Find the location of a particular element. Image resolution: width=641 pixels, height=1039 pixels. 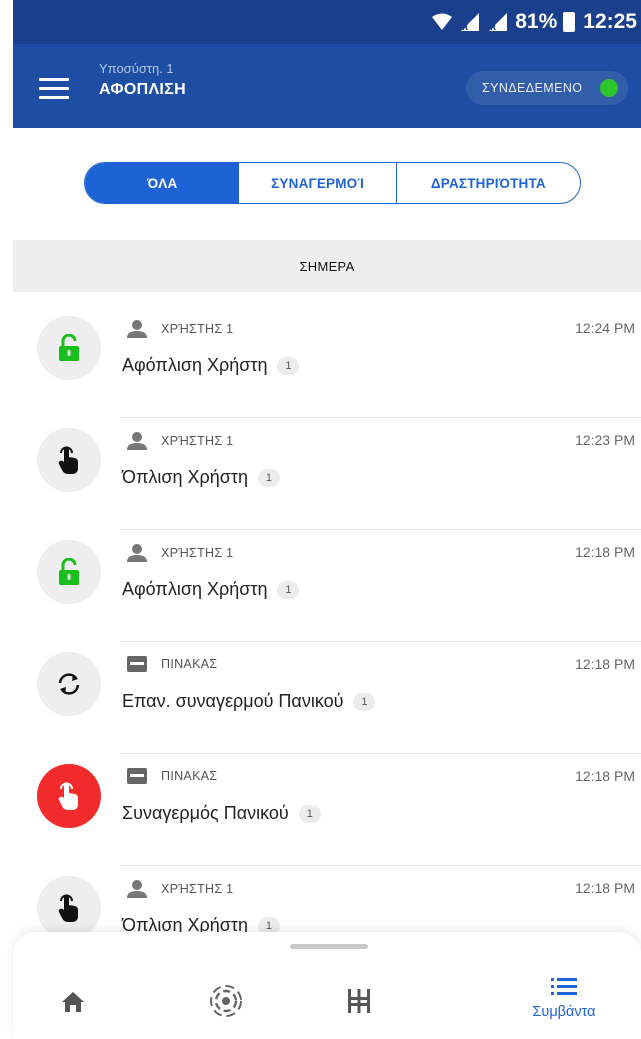

battery-percent: 81% is located at coordinates (536, 21).